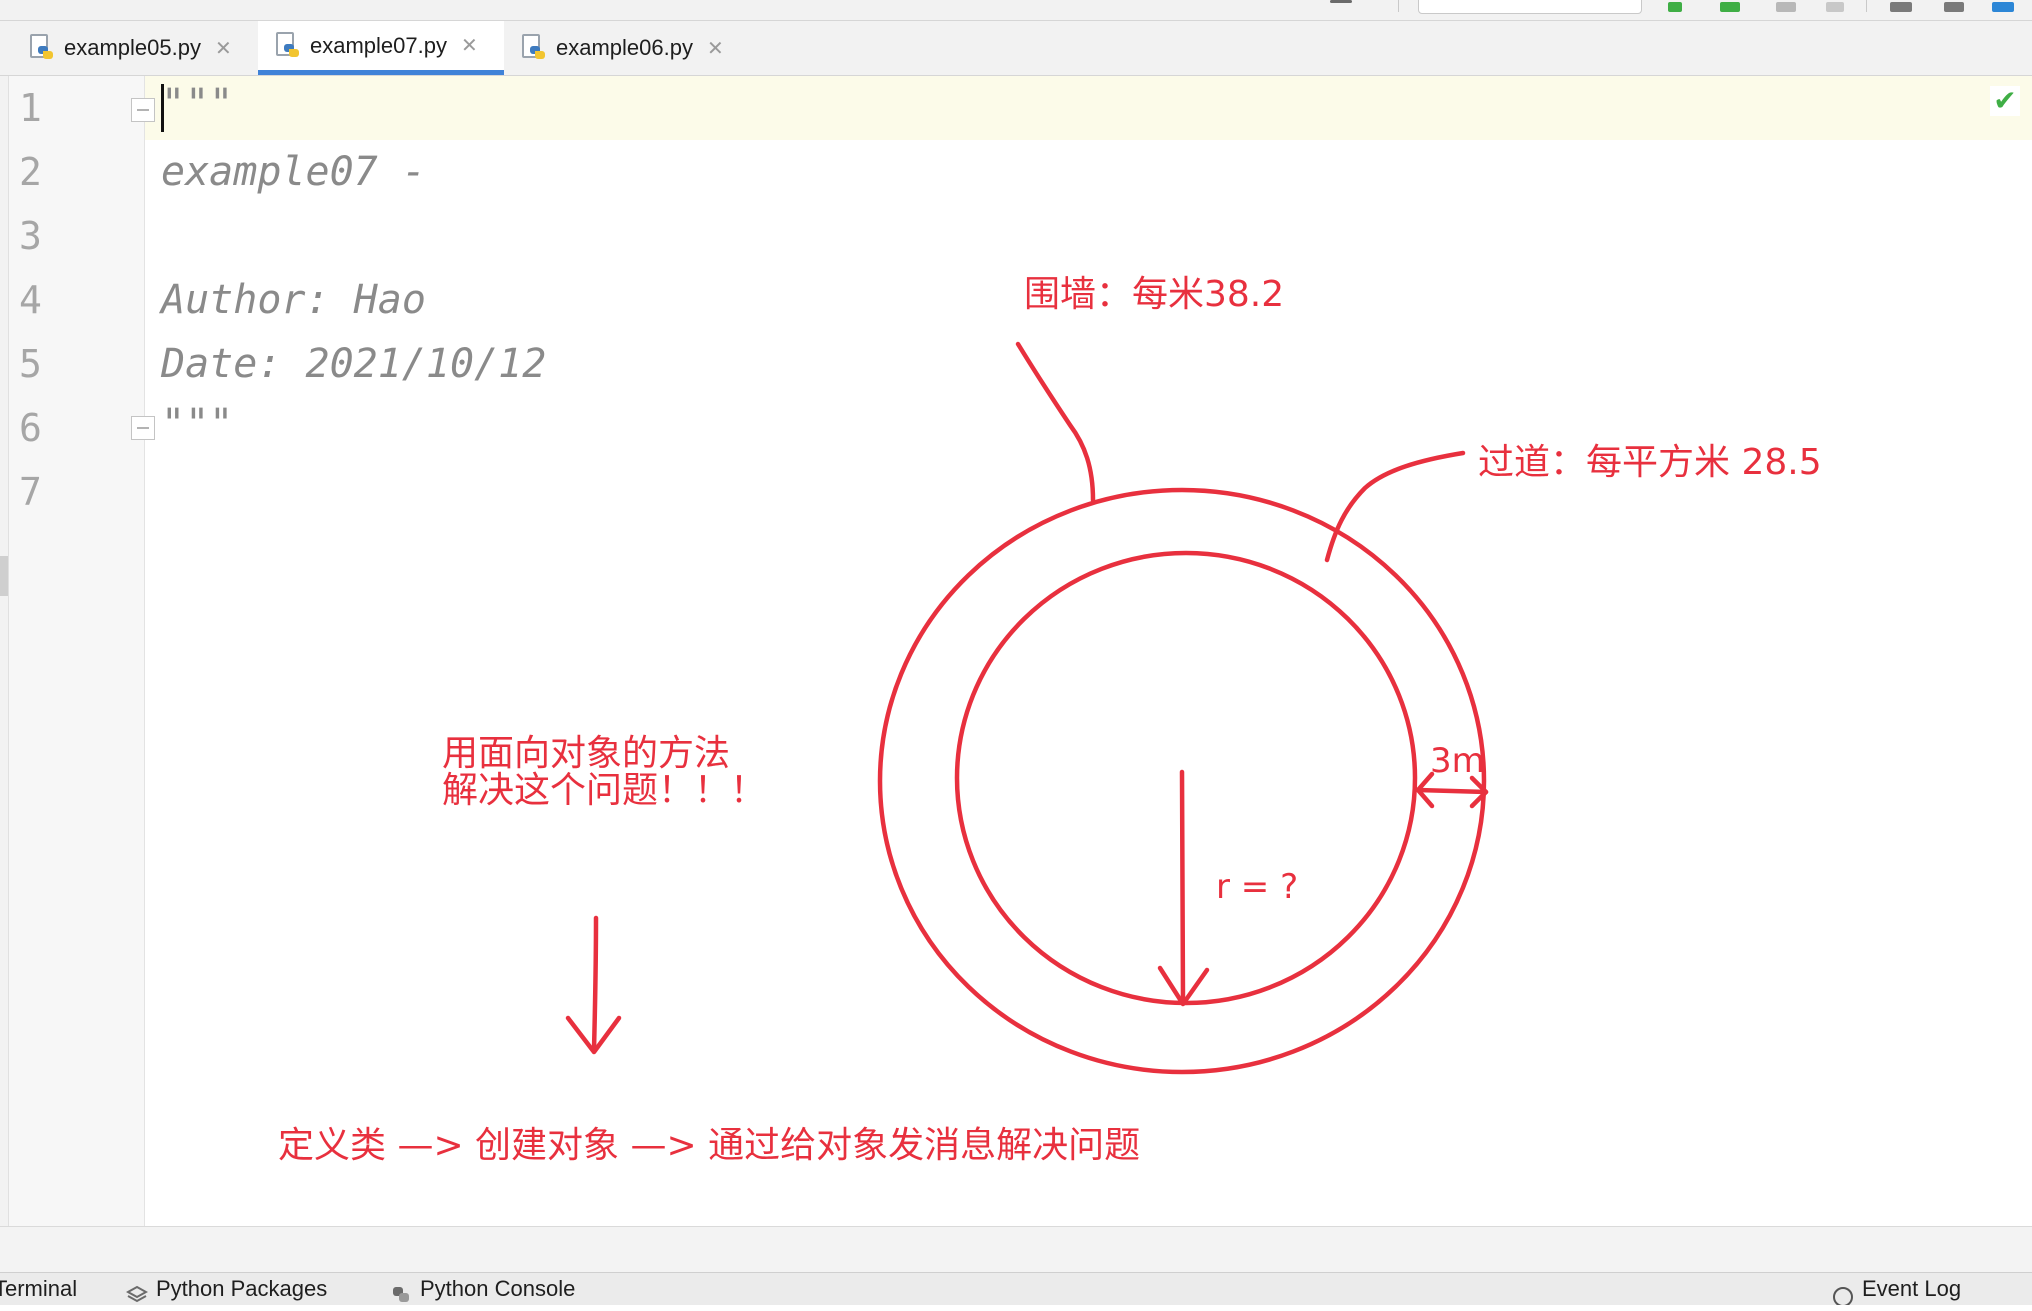 The height and width of the screenshot is (1311, 2032). I want to click on python-packages-label: Python Packages, so click(242, 1288).